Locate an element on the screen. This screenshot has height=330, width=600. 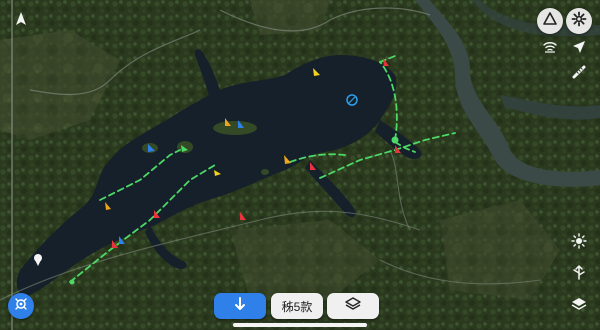
brightness-button is located at coordinates (579, 243).